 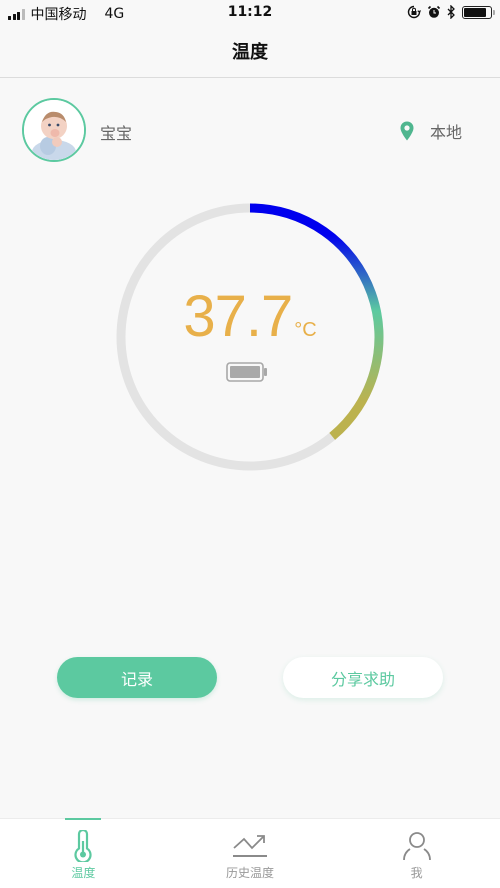 I want to click on navigation-bar: 温度, so click(x=250, y=52).